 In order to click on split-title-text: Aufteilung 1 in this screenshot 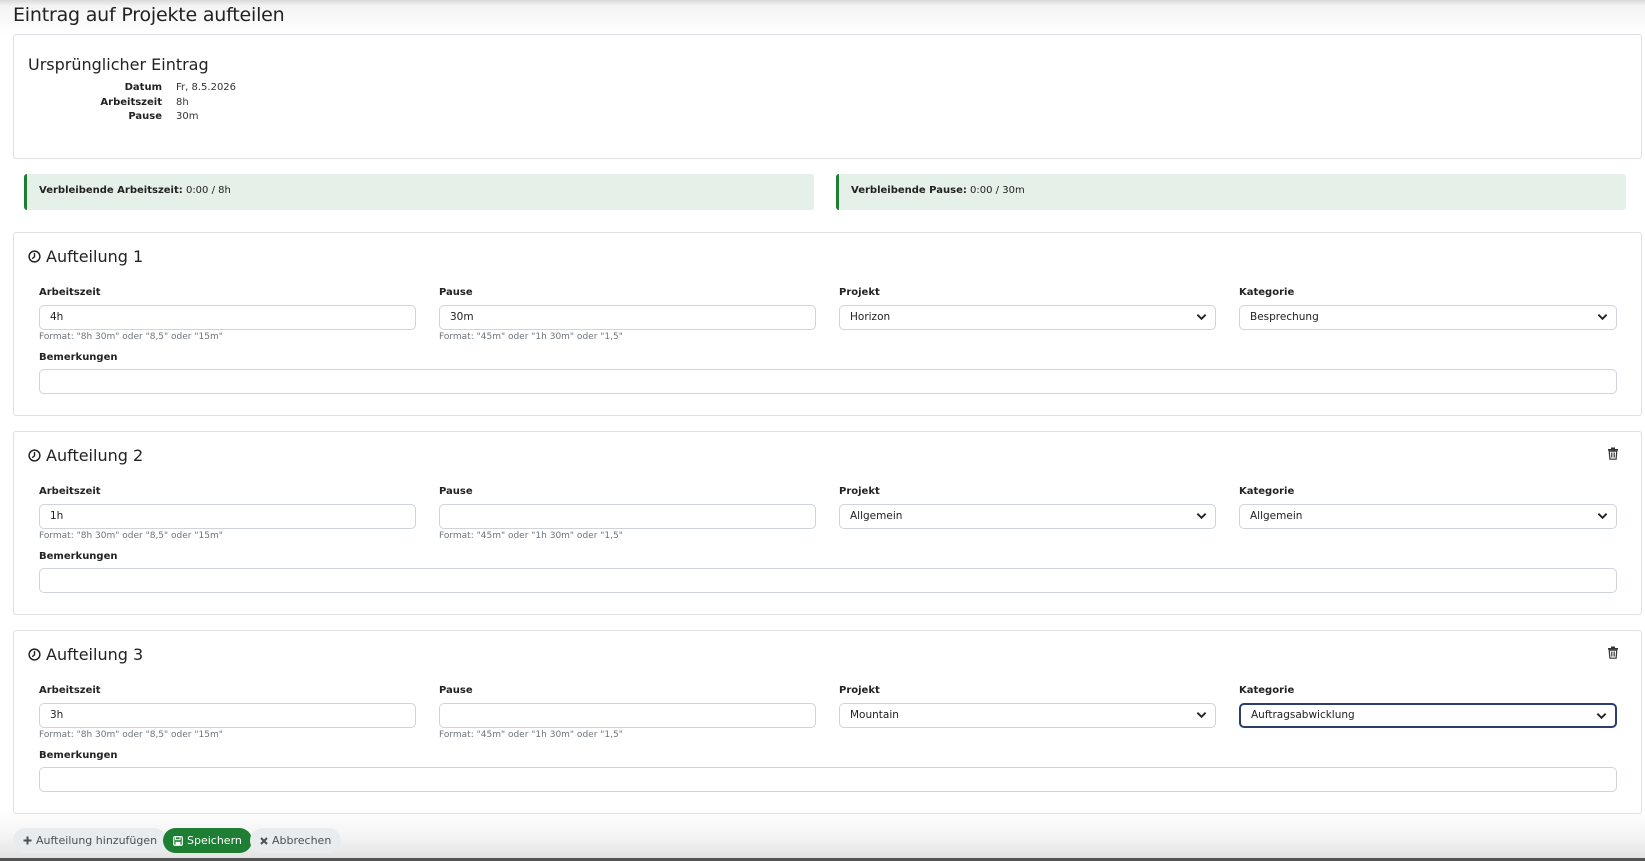, I will do `click(95, 256)`.